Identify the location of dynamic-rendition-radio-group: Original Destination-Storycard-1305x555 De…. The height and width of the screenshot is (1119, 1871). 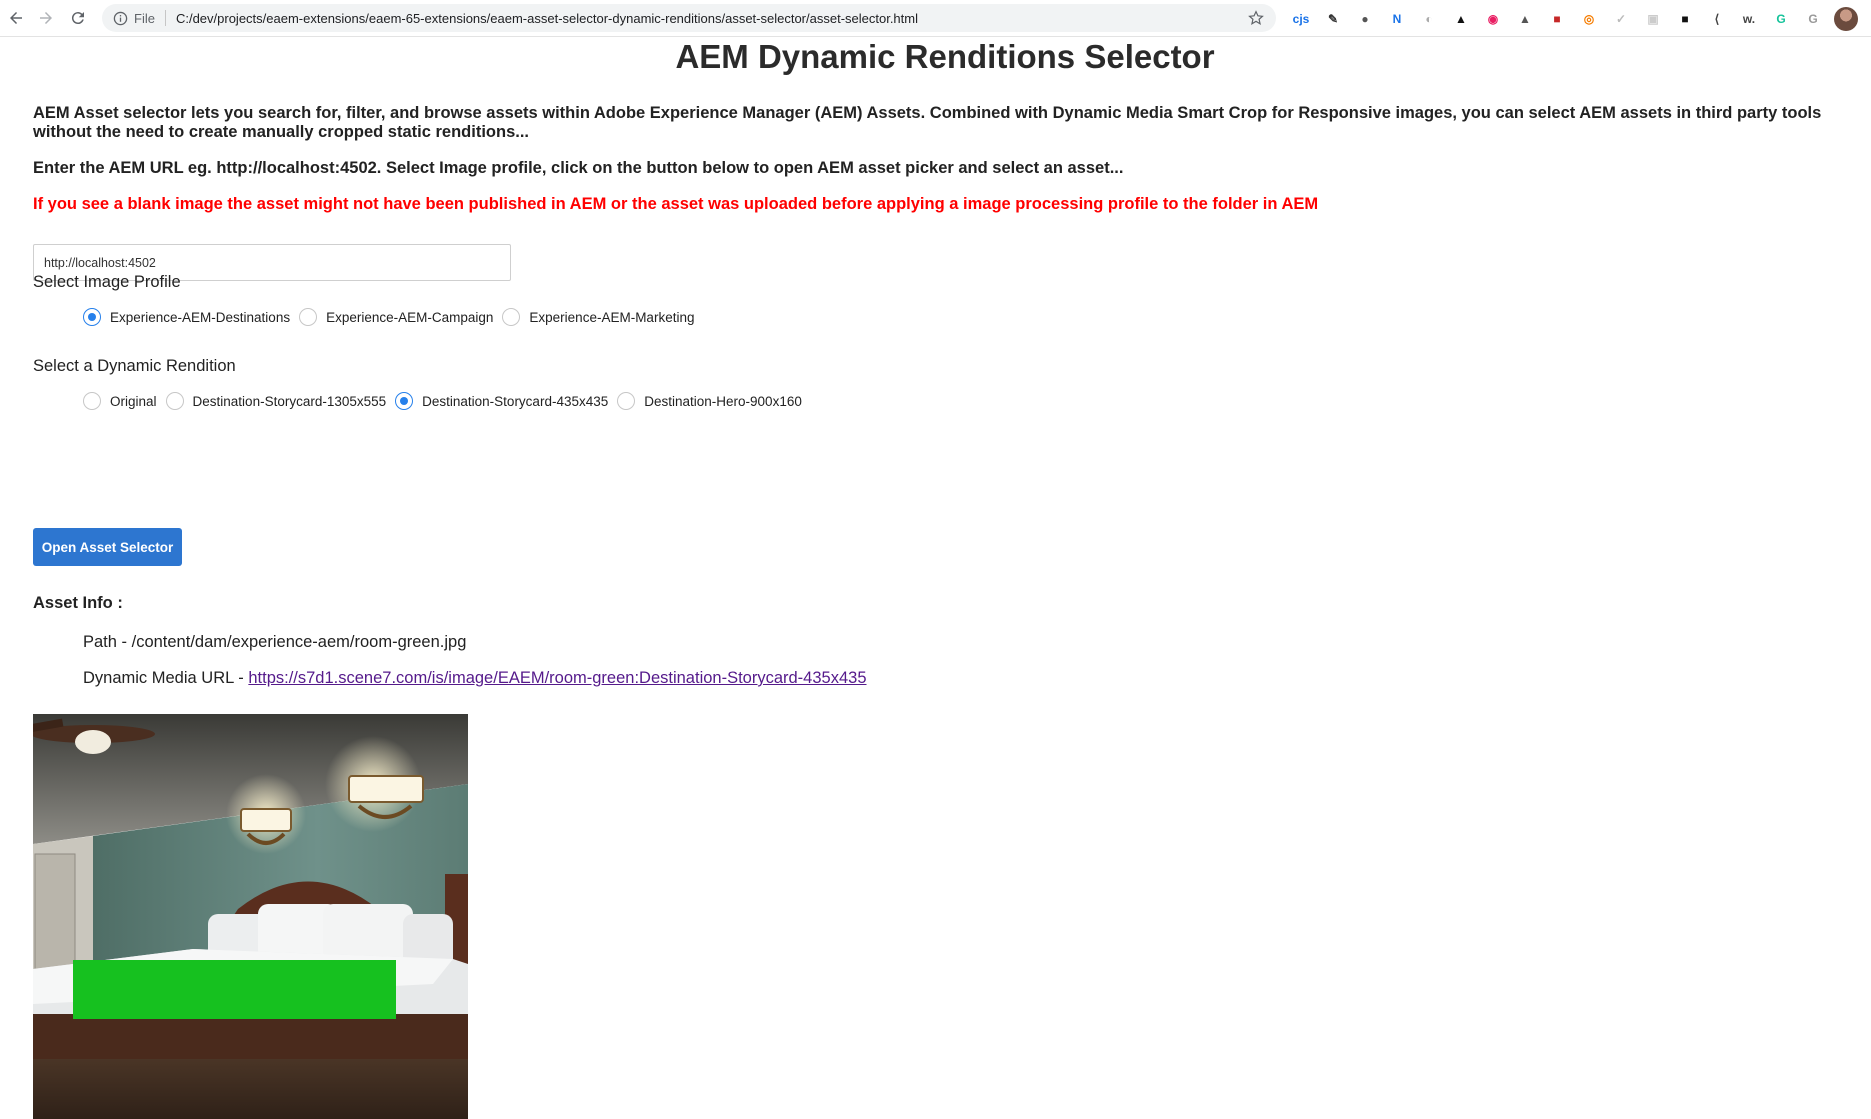
(447, 401).